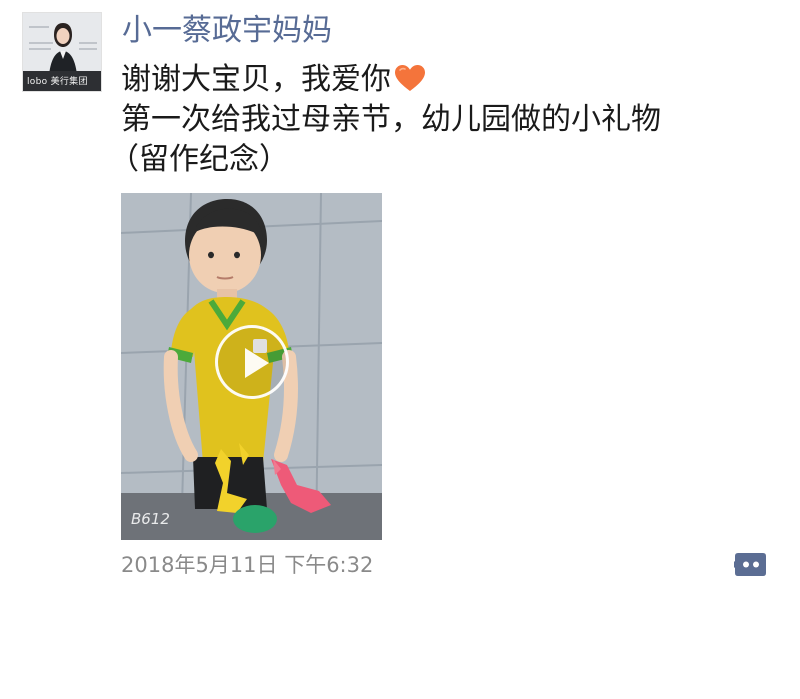  I want to click on post-text-line-2: 第一次给我过母亲节，幼儿园做的小礼物, so click(391, 119).